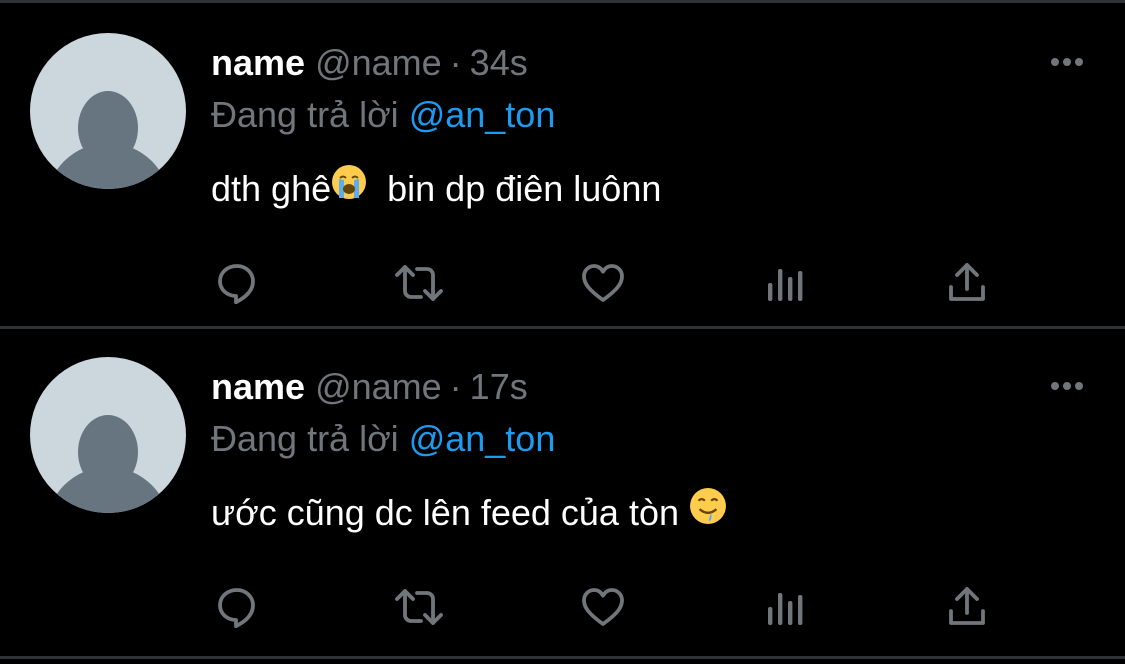  Describe the element at coordinates (450, 512) in the screenshot. I see `tweet-text-part: ước cũng dc lên feed của tòn` at that location.